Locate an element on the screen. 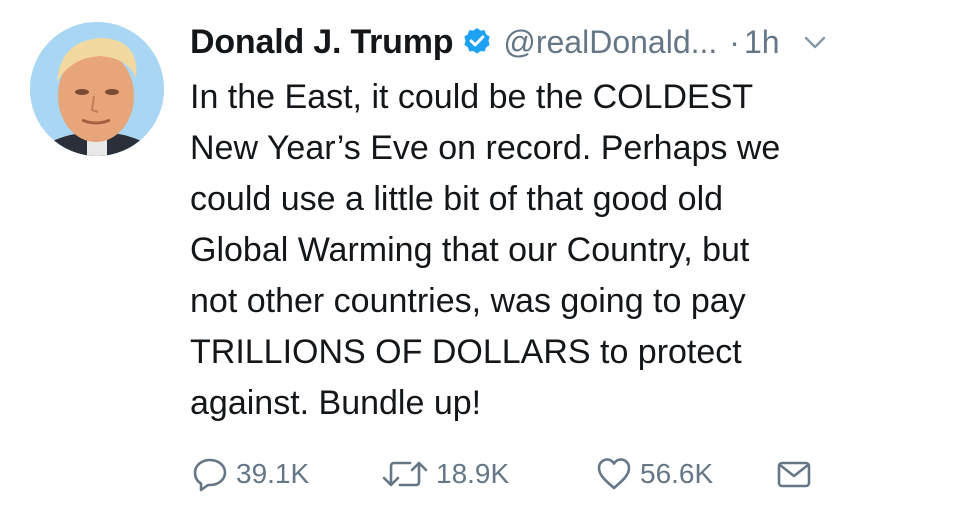 The height and width of the screenshot is (526, 980). like-button: 56.6K is located at coordinates (684, 474).